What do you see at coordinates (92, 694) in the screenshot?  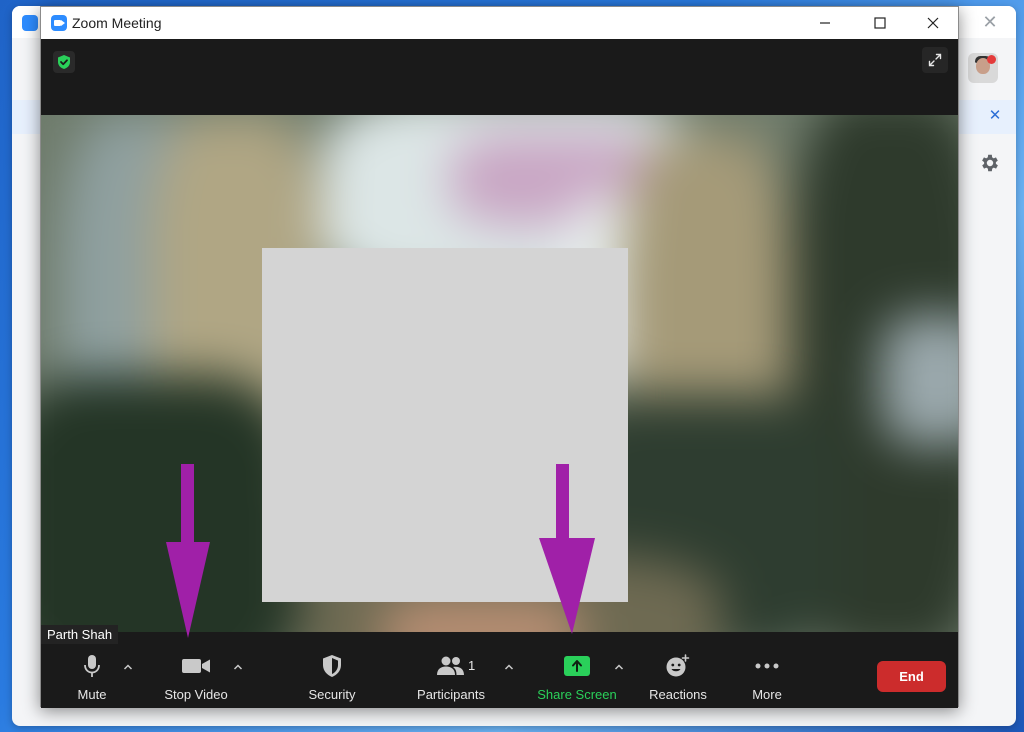 I see `mute-label: Mute` at bounding box center [92, 694].